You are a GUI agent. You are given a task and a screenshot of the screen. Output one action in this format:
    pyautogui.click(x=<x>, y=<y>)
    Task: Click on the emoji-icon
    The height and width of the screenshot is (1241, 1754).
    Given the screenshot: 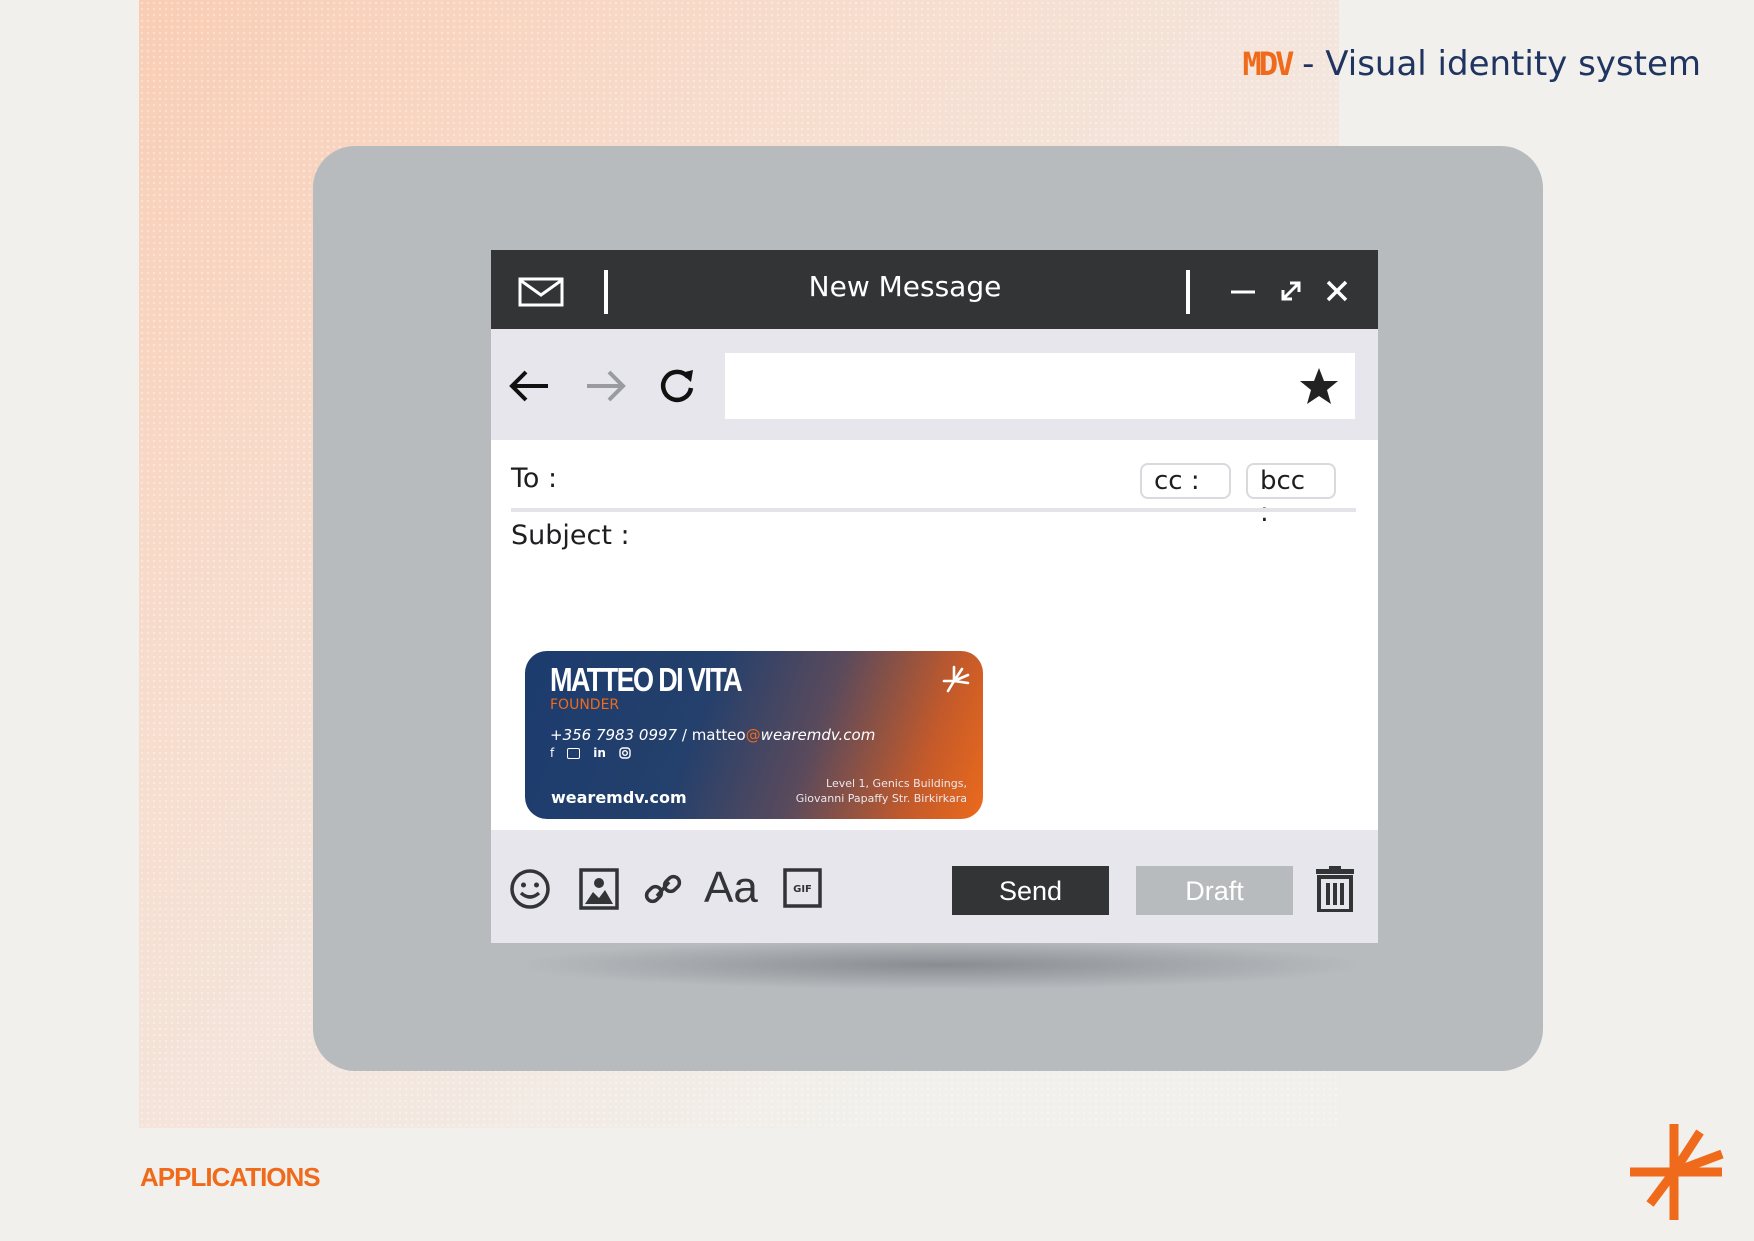 What is the action you would take?
    pyautogui.click(x=530, y=889)
    